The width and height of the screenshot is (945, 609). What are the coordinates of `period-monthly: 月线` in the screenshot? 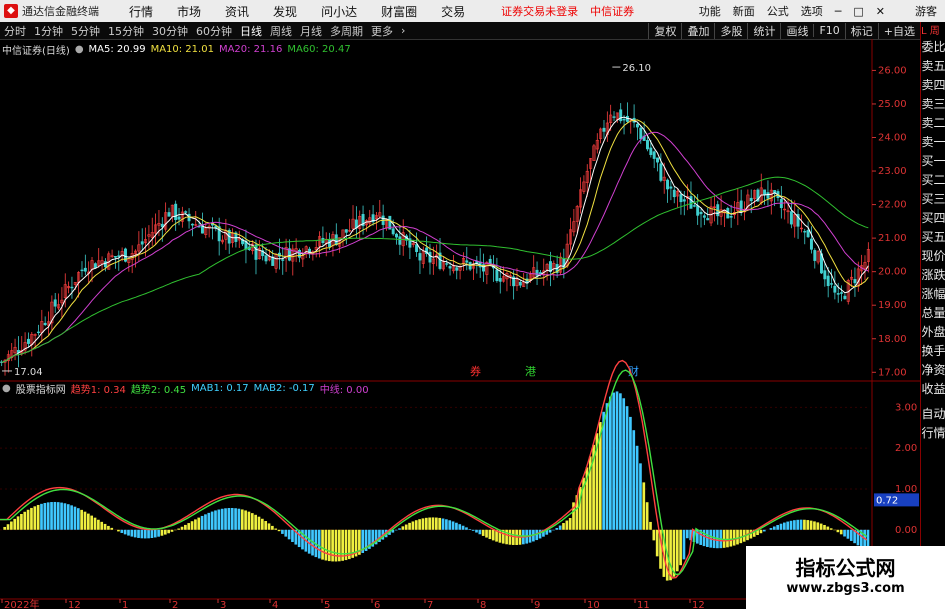 It's located at (311, 31).